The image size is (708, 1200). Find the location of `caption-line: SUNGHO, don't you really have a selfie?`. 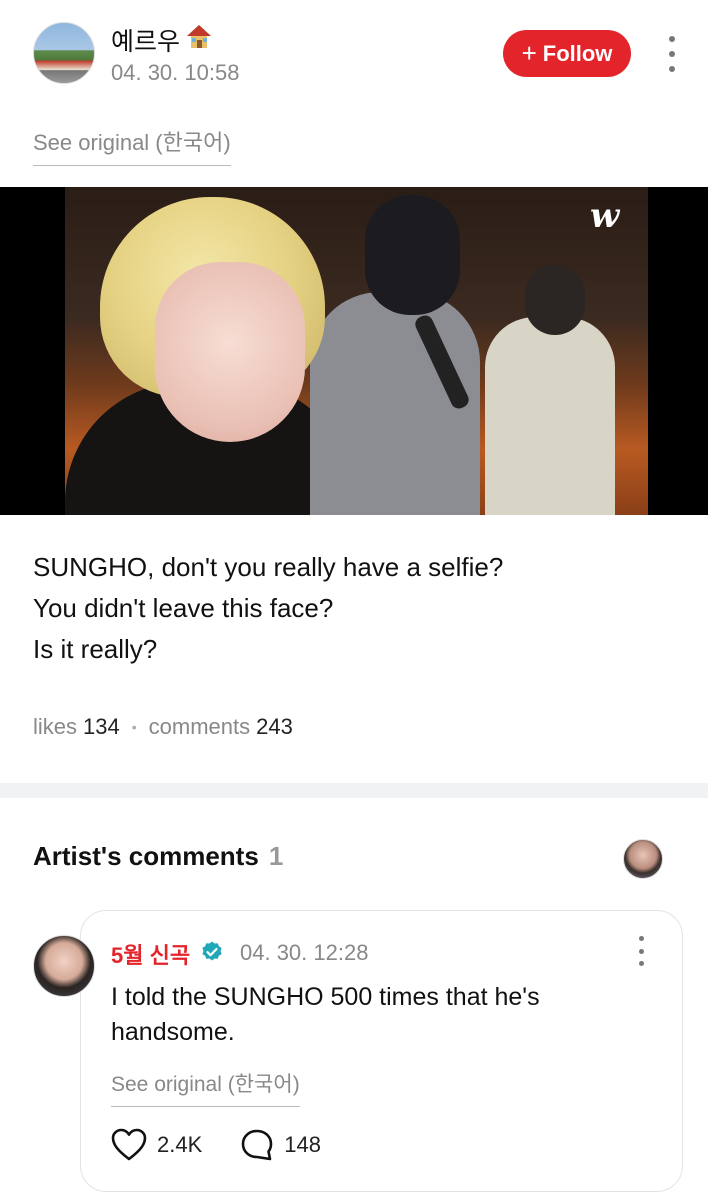

caption-line: SUNGHO, don't you really have a selfie? is located at coordinates (268, 567).